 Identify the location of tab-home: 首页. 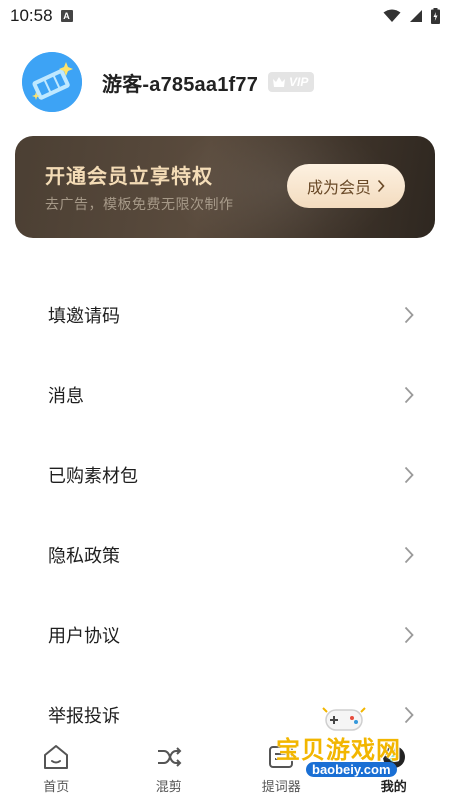
(56, 768).